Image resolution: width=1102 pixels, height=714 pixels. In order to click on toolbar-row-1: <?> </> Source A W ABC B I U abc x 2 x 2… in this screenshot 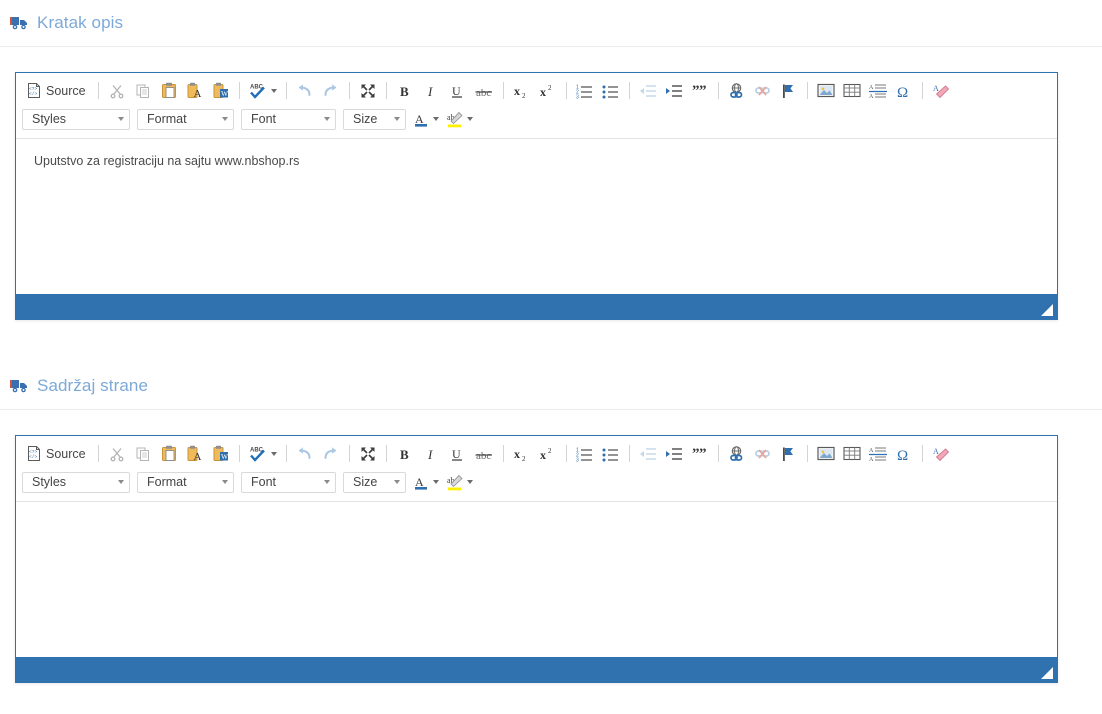, I will do `click(536, 453)`.